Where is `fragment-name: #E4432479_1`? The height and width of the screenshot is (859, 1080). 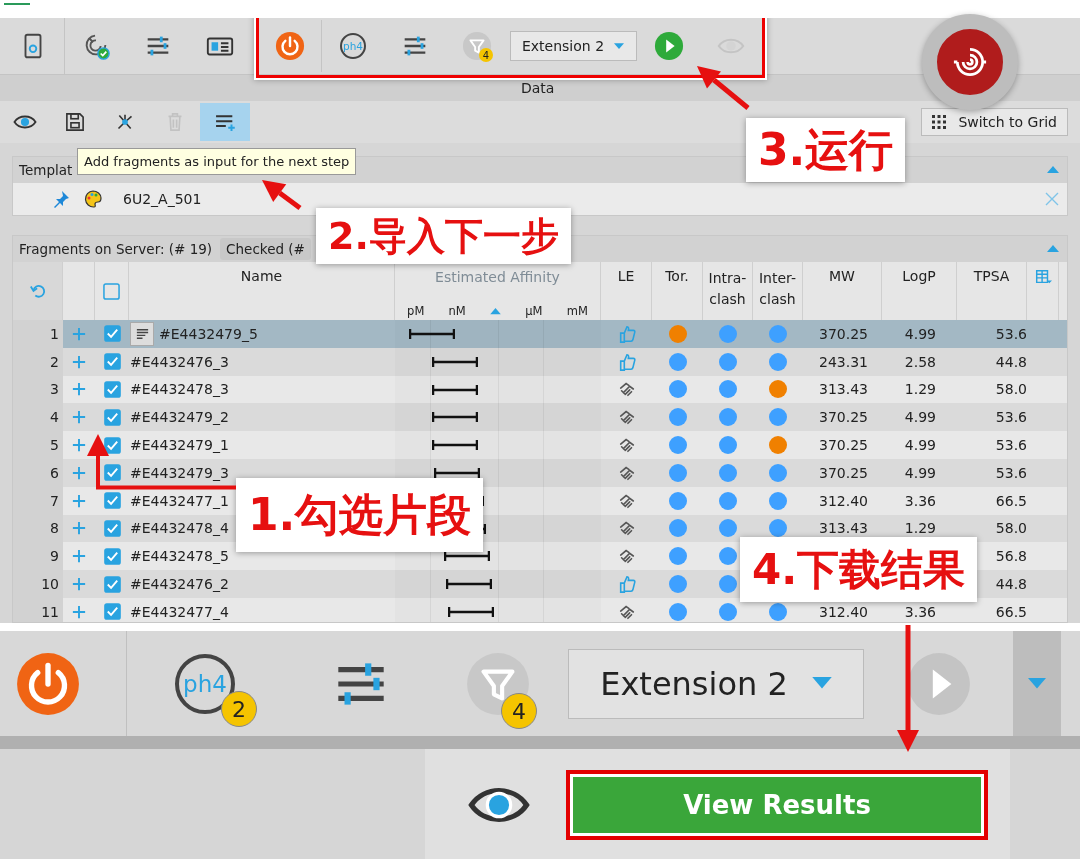
fragment-name: #E4432479_1 is located at coordinates (179, 445).